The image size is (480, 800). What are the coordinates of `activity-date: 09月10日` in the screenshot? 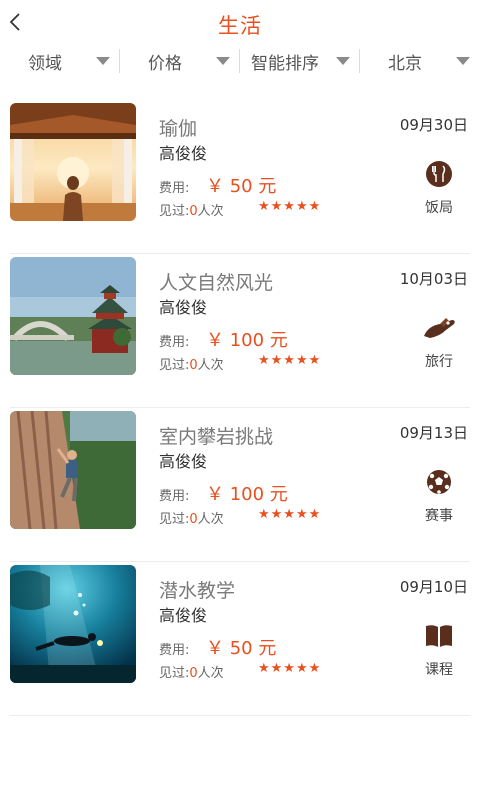 It's located at (433, 587).